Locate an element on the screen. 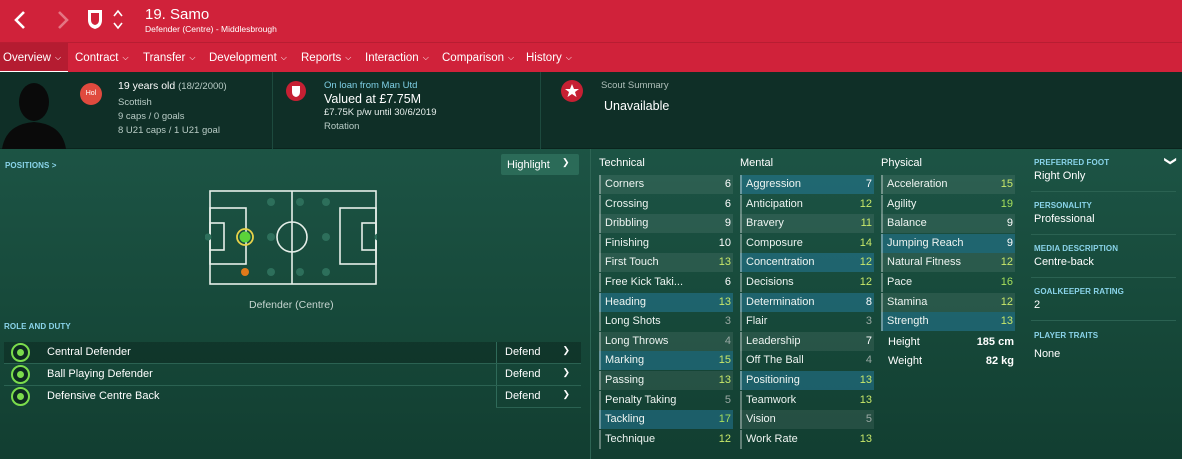  attribute-label: Finishing is located at coordinates (627, 242).